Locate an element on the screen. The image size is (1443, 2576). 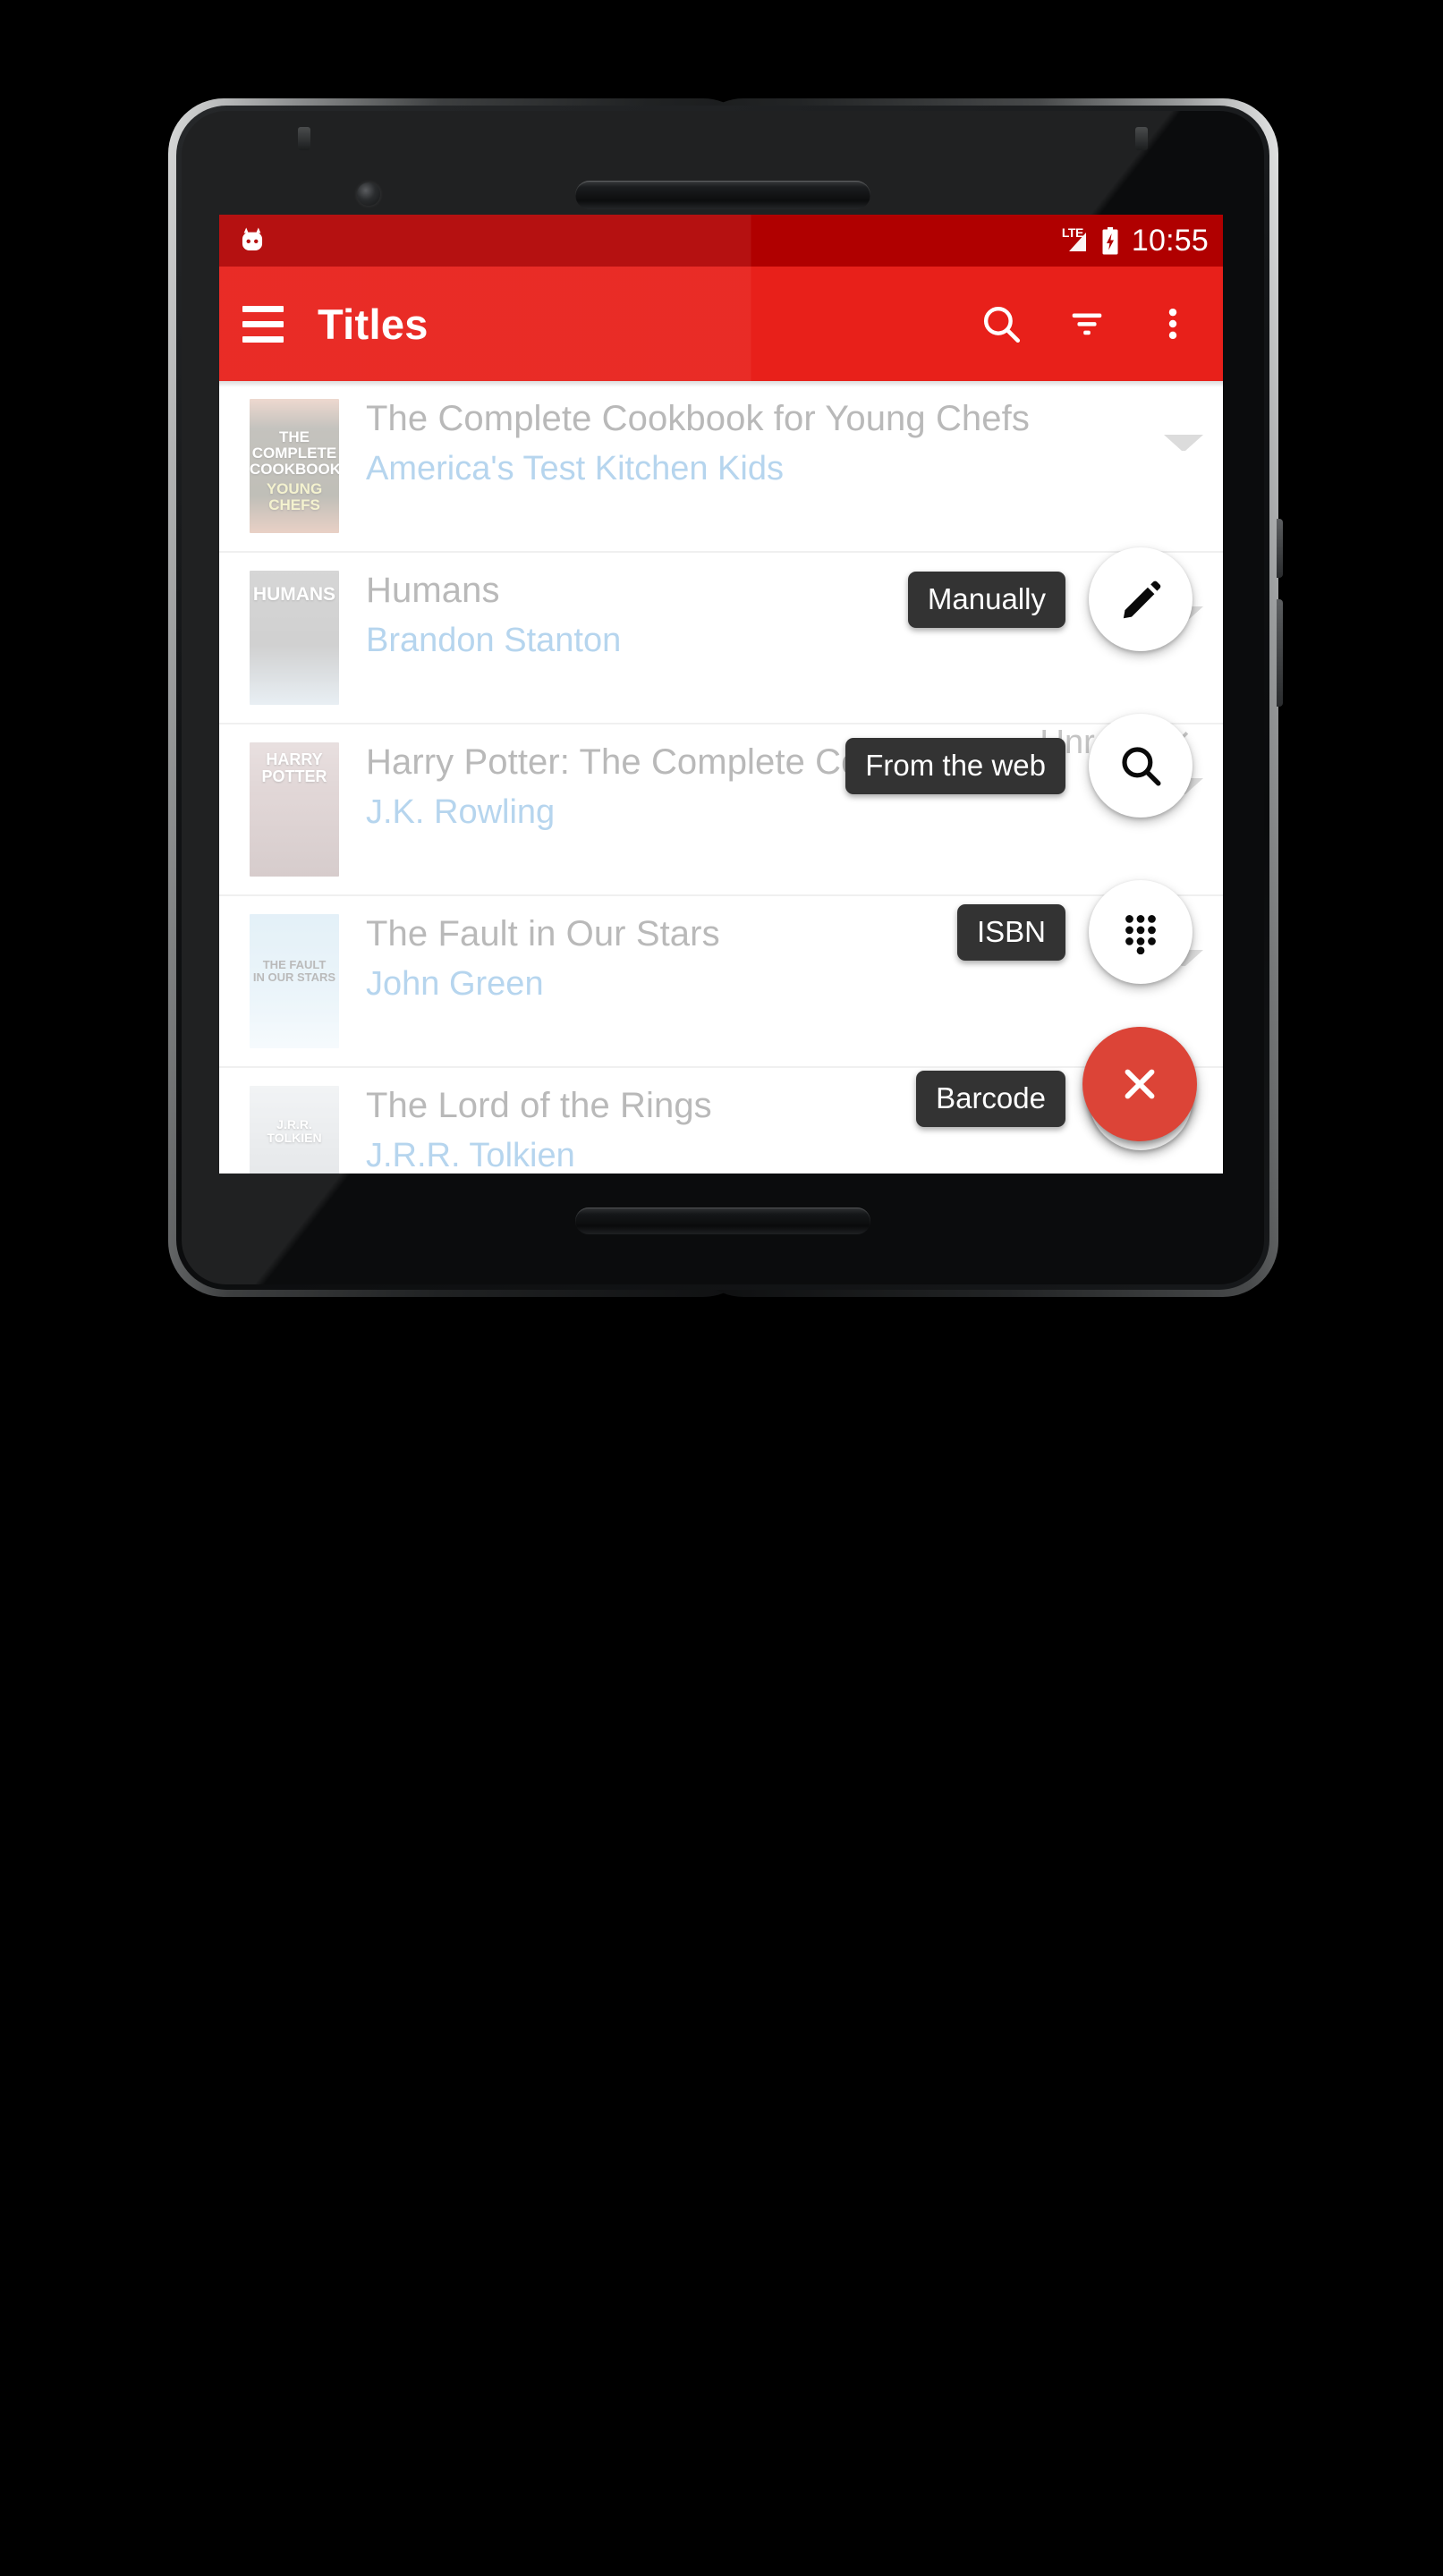
overflow-menu-icon is located at coordinates (1173, 324).